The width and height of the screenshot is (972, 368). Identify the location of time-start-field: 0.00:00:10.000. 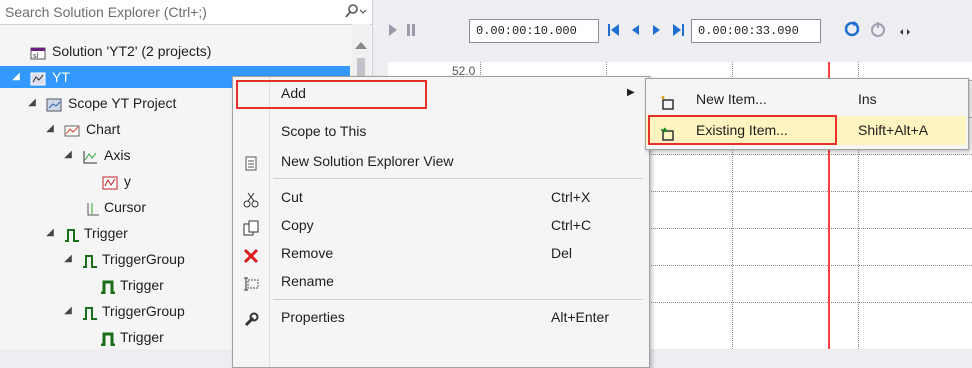
(534, 31).